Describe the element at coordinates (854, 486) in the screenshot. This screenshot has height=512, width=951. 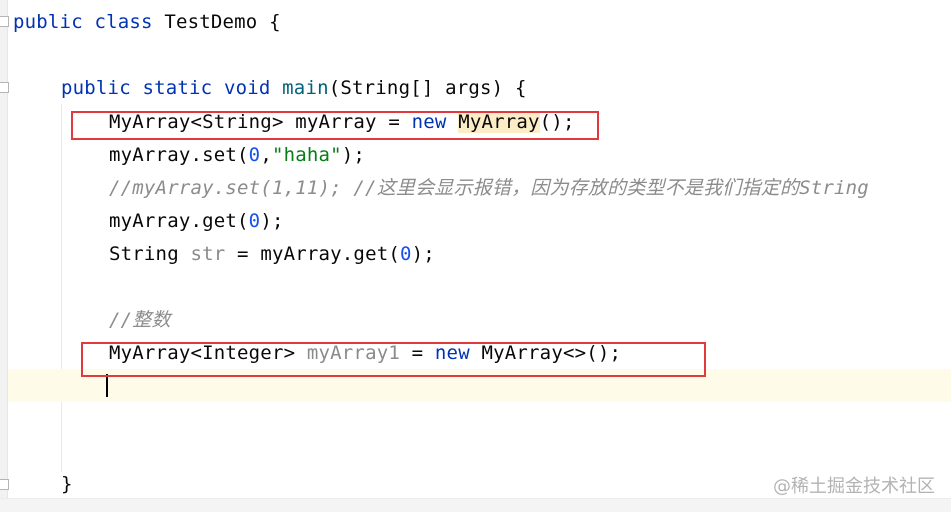
I see `watermark: @稀土掘金技术社区` at that location.